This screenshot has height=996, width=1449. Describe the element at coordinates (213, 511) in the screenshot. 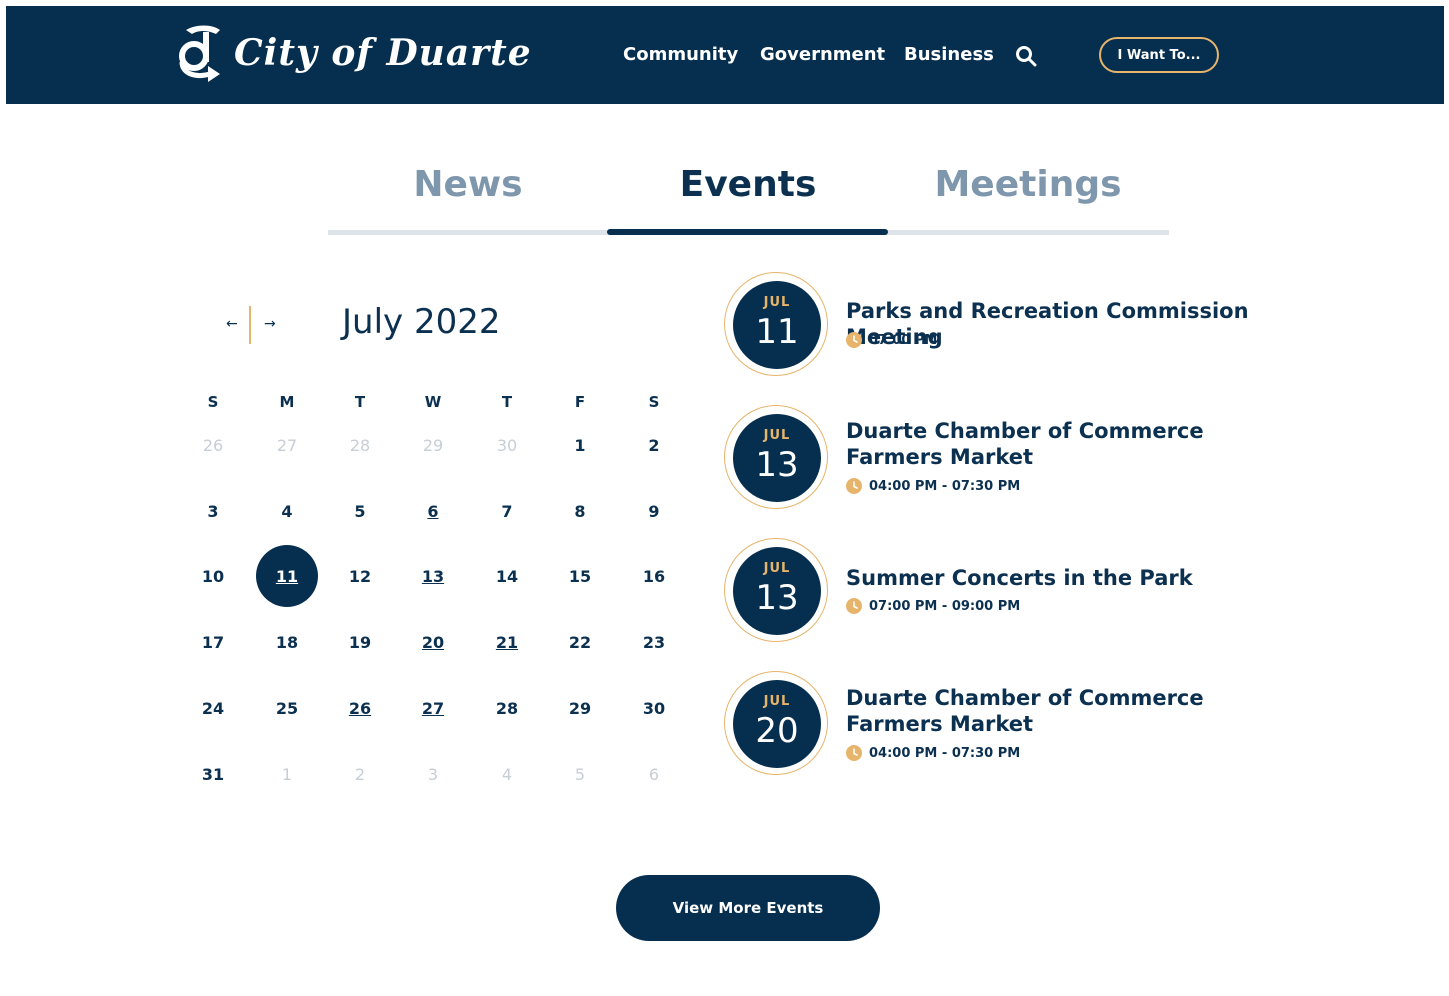

I see `calendar-day: 3` at that location.